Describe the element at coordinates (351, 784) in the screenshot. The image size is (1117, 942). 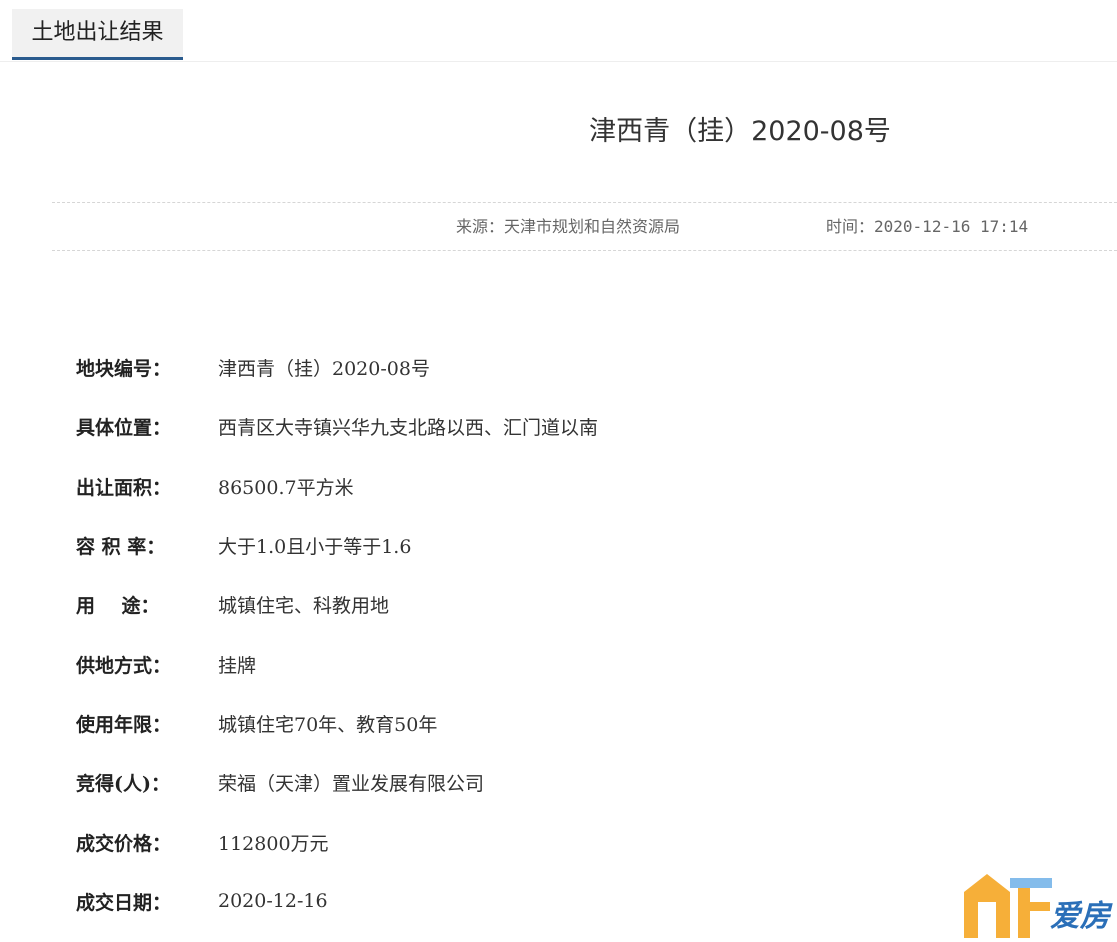
I see `field-value: 荣福（天津）置业发展有限公司` at that location.